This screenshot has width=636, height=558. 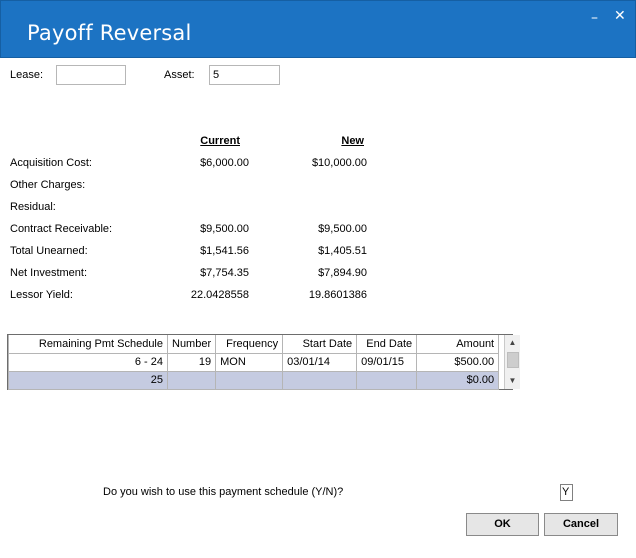 What do you see at coordinates (387, 380) in the screenshot?
I see `cell-end-date` at bounding box center [387, 380].